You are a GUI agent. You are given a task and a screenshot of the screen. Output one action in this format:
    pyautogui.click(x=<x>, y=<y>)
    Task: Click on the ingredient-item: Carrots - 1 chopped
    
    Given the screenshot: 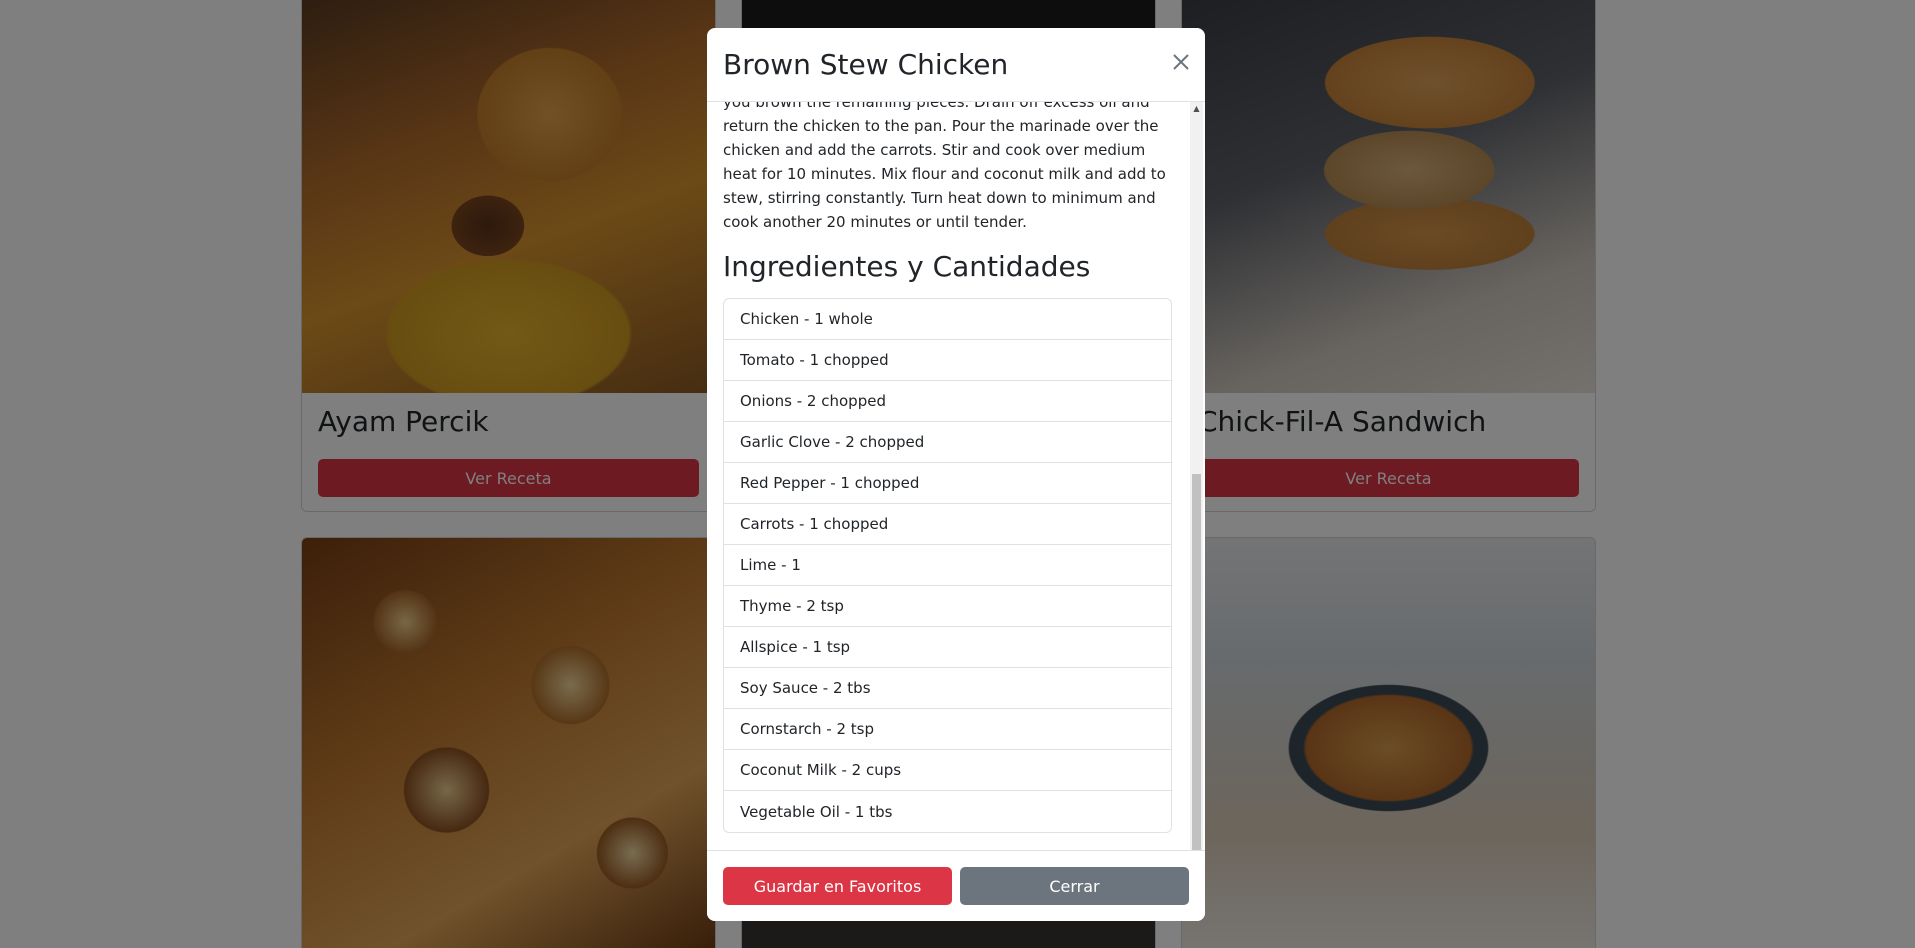 What is the action you would take?
    pyautogui.click(x=947, y=524)
    